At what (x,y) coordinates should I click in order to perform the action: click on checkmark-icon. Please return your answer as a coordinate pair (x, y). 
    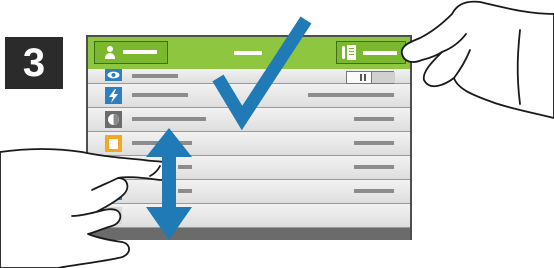
    Looking at the image, I should click on (262, 73).